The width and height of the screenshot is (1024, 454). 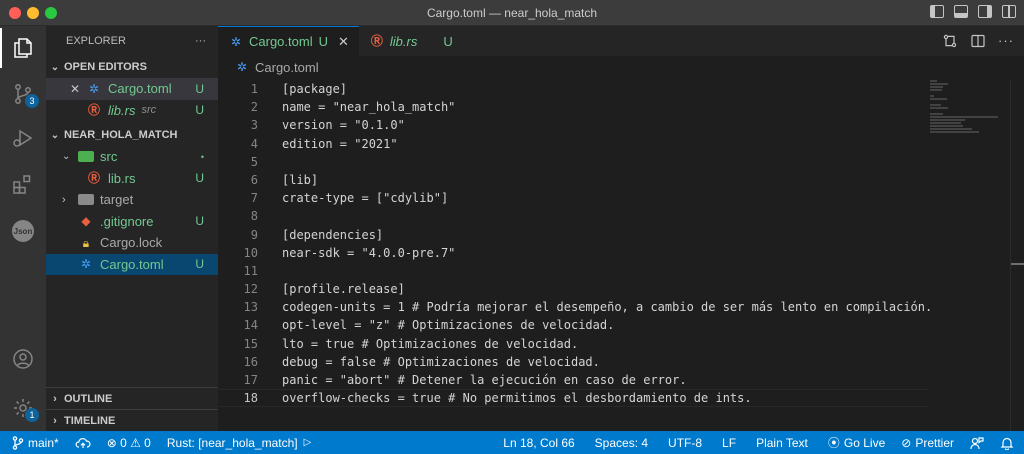 What do you see at coordinates (23, 359) in the screenshot?
I see `accounts-activity` at bounding box center [23, 359].